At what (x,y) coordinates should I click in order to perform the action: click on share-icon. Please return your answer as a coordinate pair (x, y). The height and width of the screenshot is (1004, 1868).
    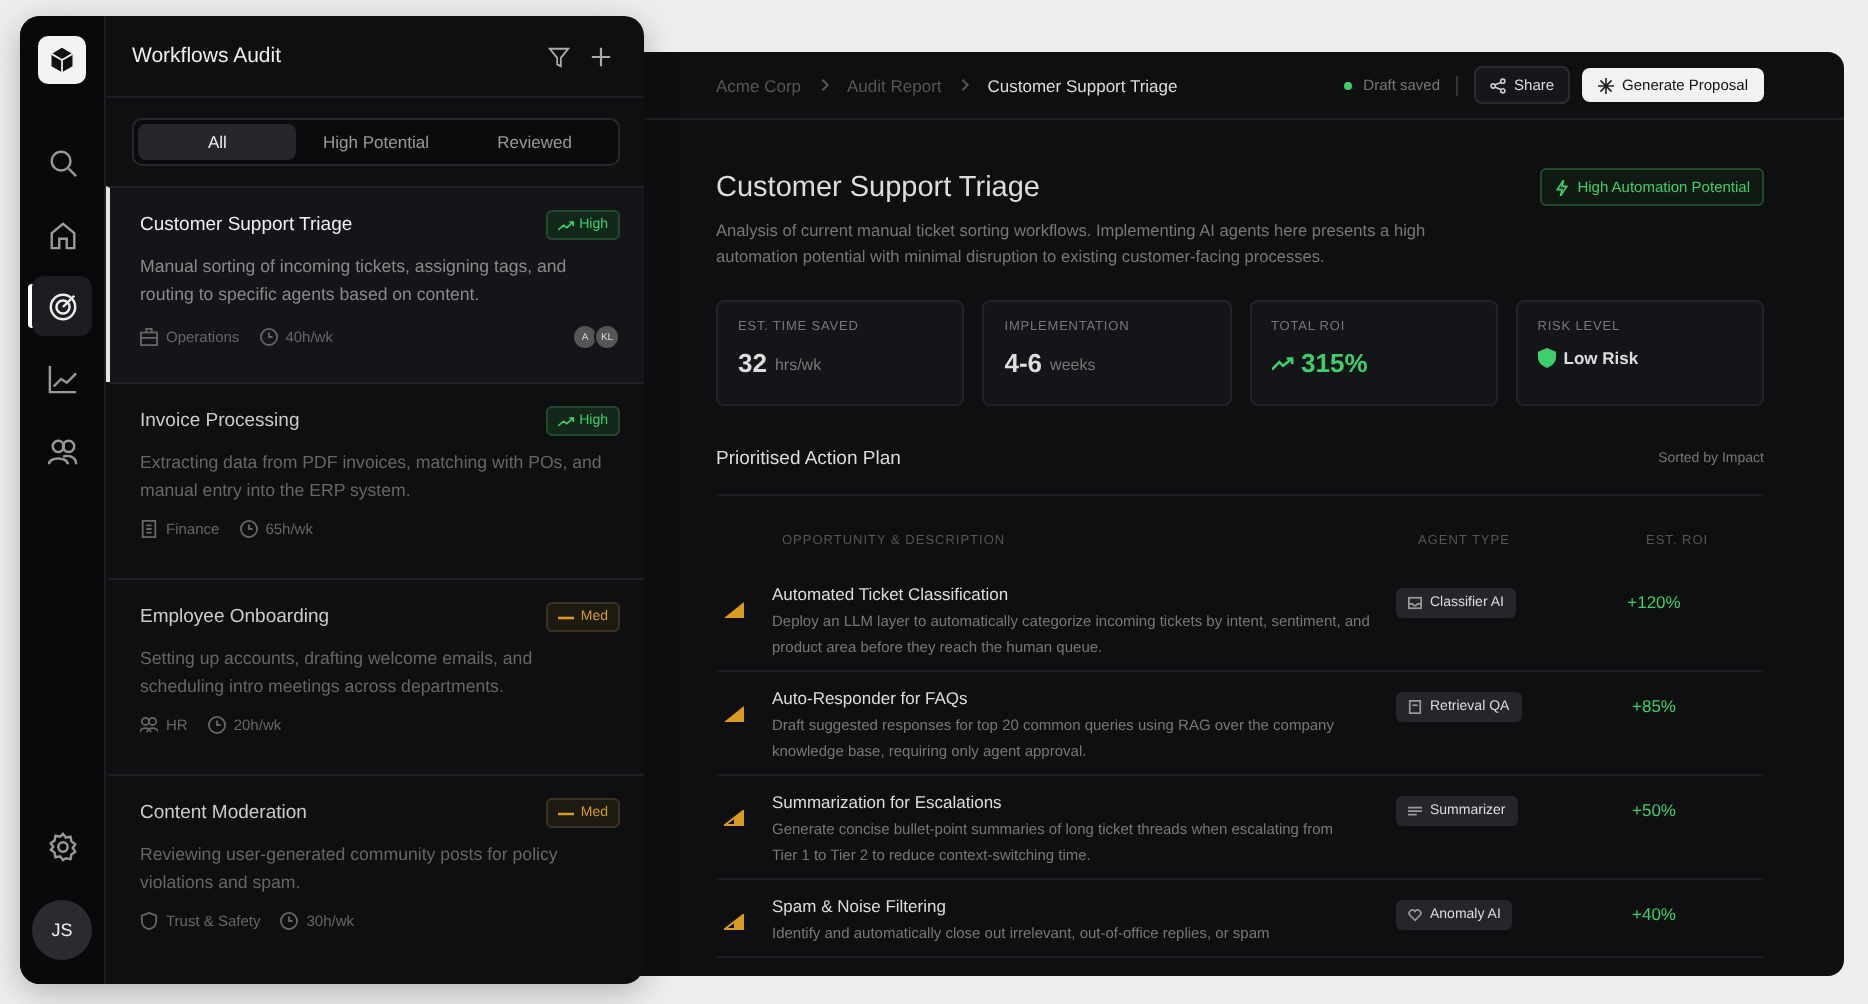
    Looking at the image, I should click on (1498, 85).